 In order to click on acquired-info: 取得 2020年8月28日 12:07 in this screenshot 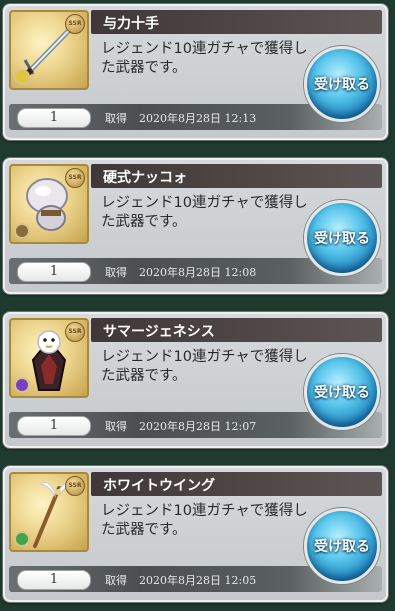, I will do `click(180, 426)`.